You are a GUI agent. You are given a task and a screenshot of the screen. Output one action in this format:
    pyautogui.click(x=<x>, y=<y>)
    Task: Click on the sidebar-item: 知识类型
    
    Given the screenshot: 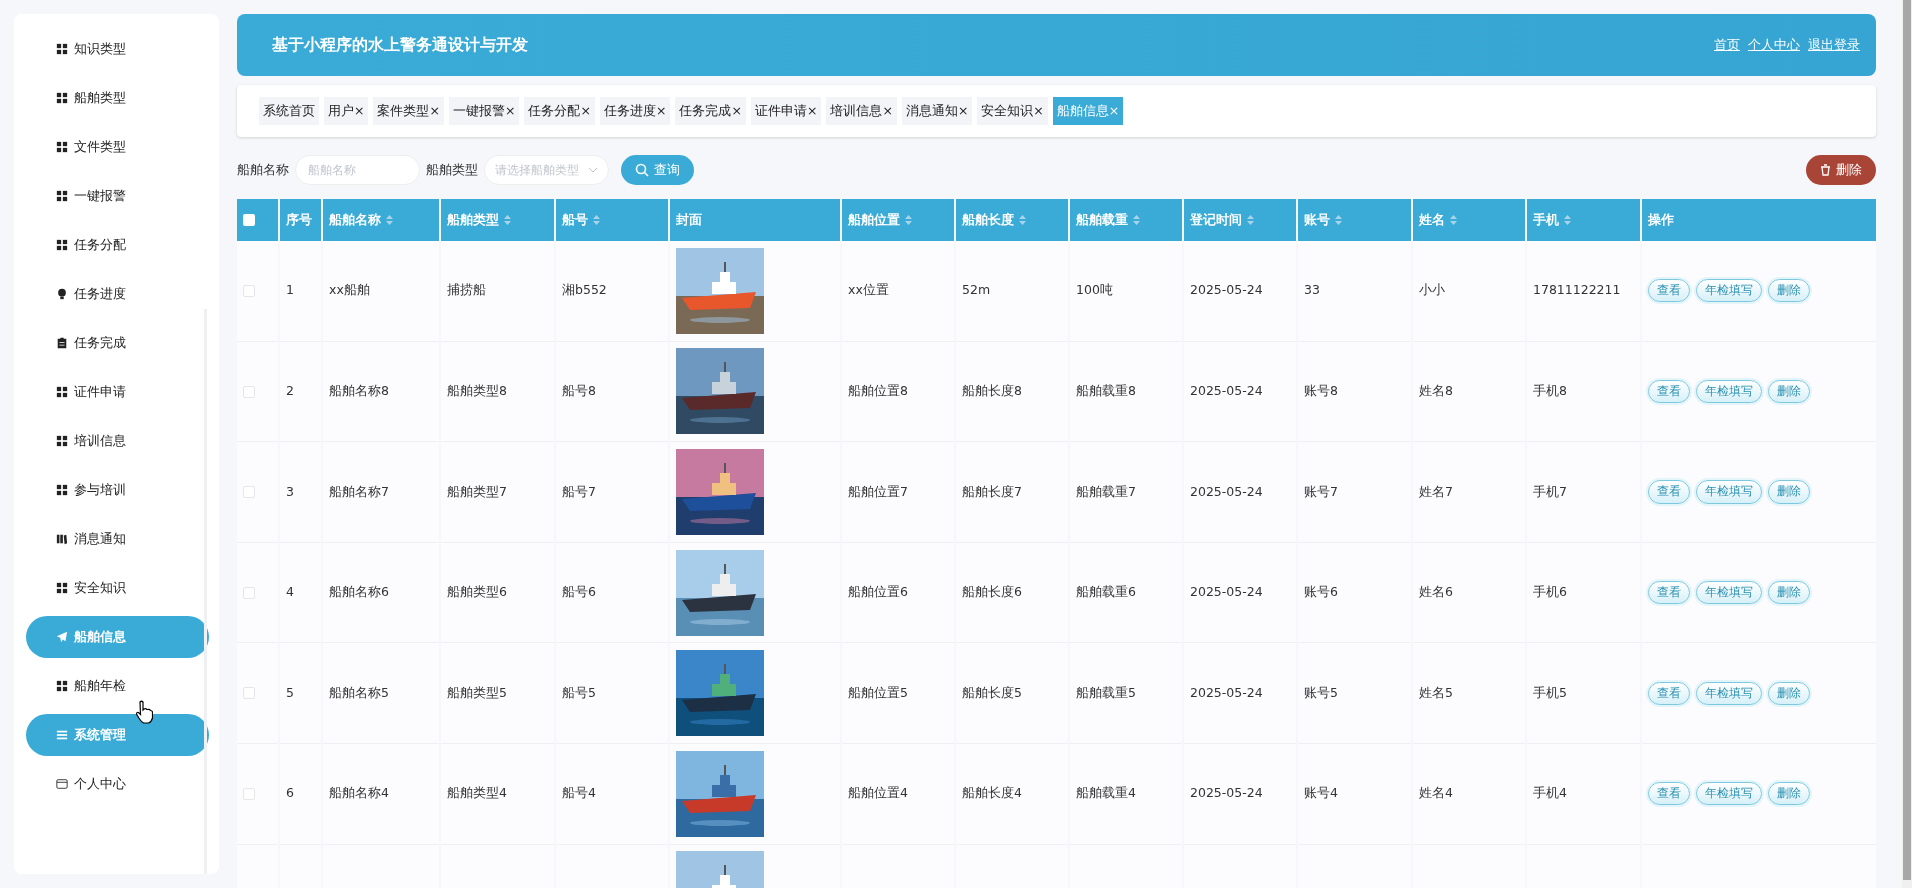 What is the action you would take?
    pyautogui.click(x=117, y=49)
    